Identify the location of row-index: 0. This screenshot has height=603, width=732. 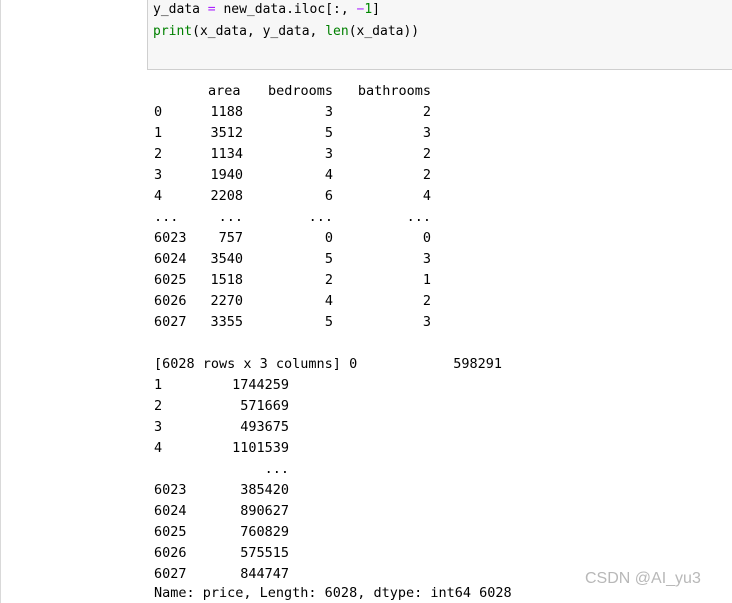
(158, 112).